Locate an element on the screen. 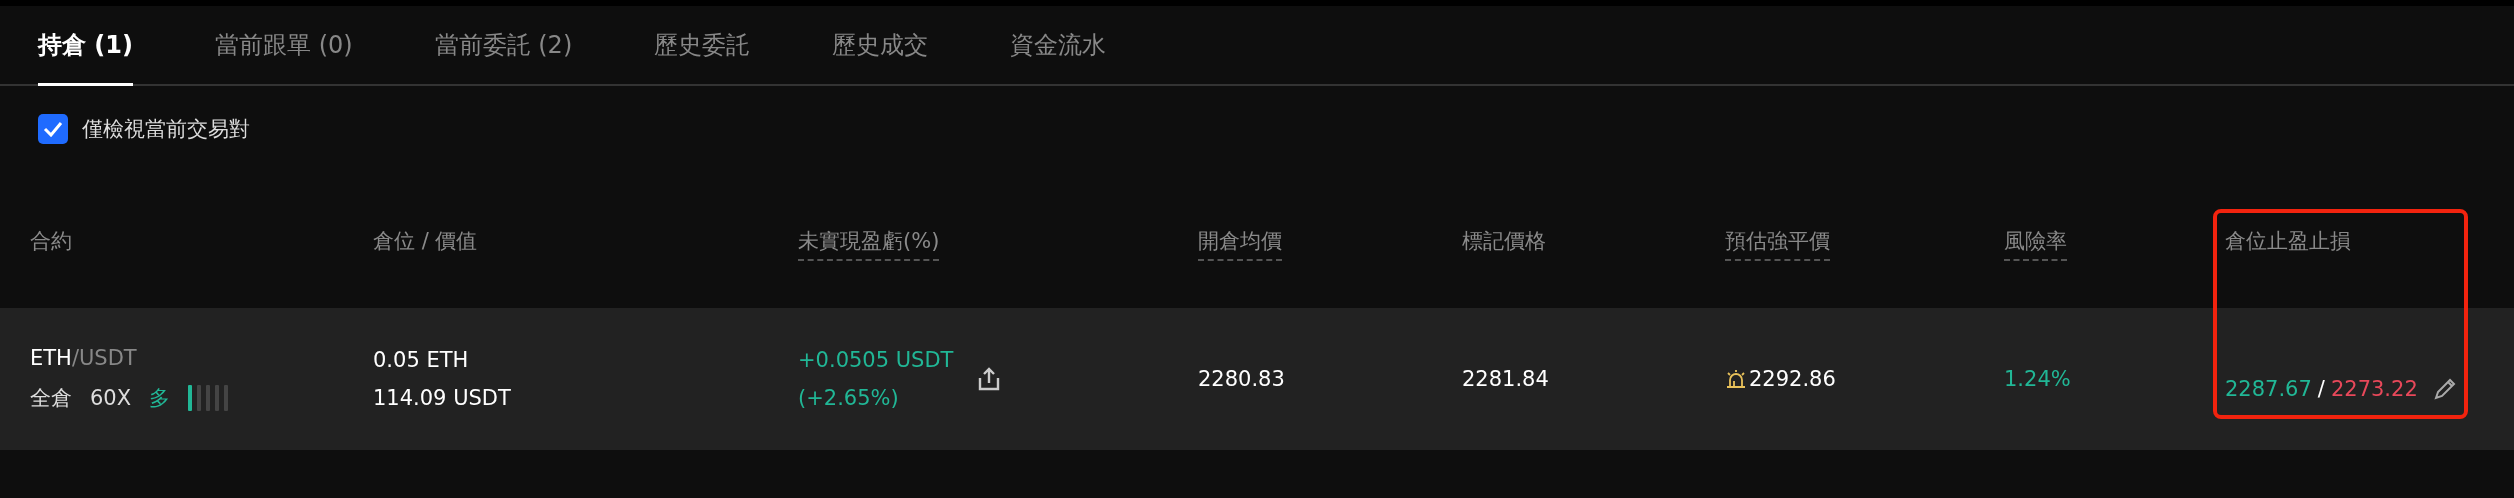  margin-mode: 全倉 is located at coordinates (51, 398).